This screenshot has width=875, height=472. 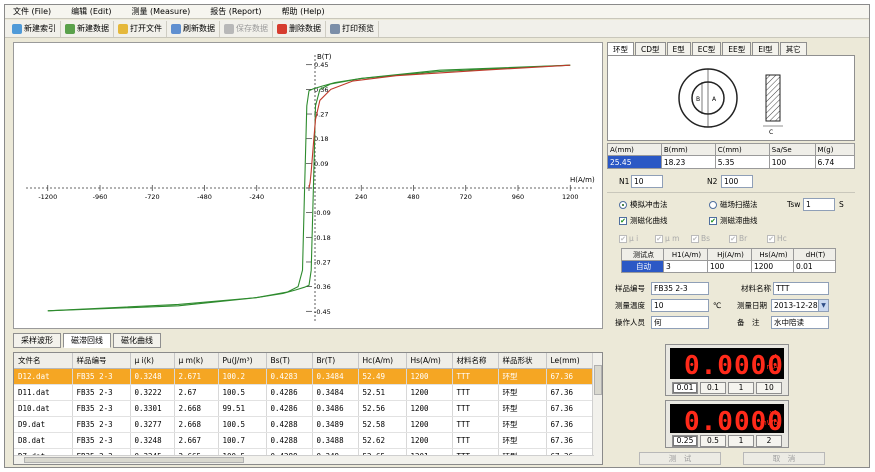 I want to click on dim-a-cell: 25.45, so click(x=634, y=162).